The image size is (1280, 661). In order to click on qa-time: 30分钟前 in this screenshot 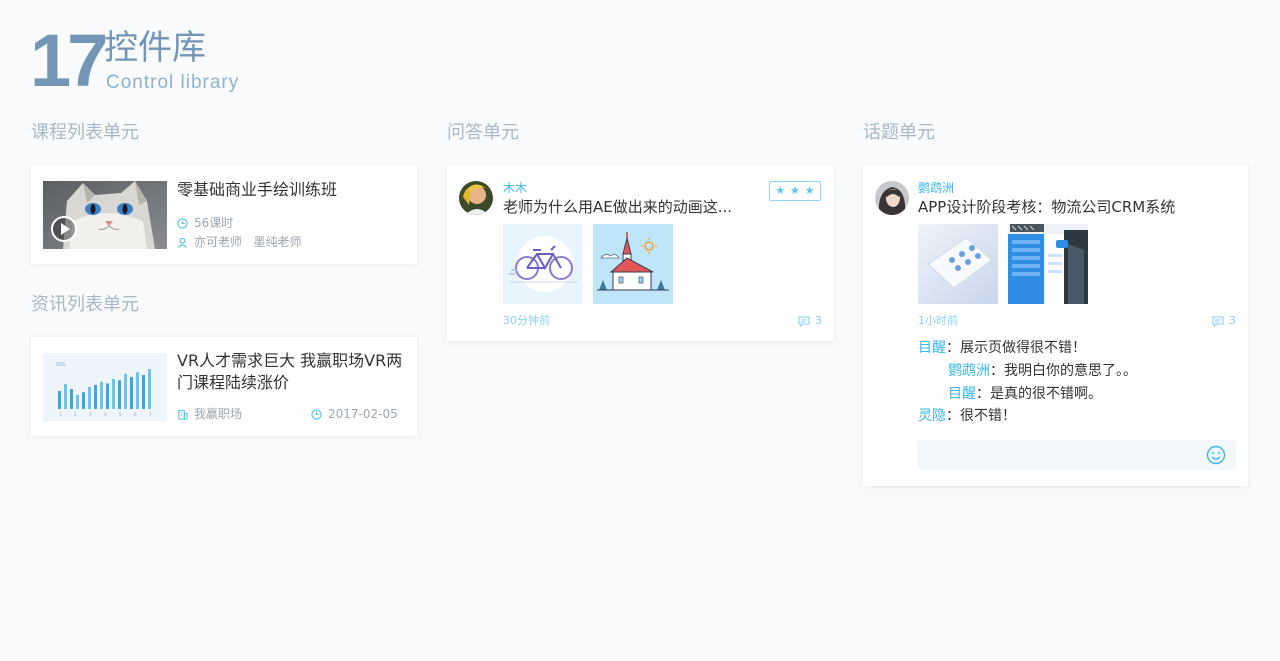, I will do `click(526, 320)`.